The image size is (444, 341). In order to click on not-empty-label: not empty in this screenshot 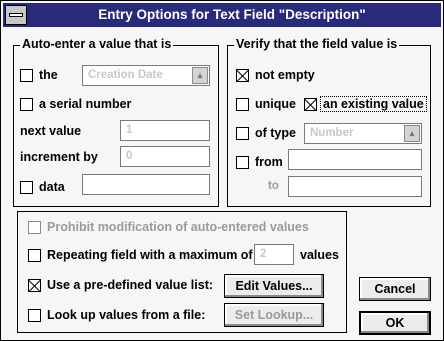, I will do `click(285, 75)`.